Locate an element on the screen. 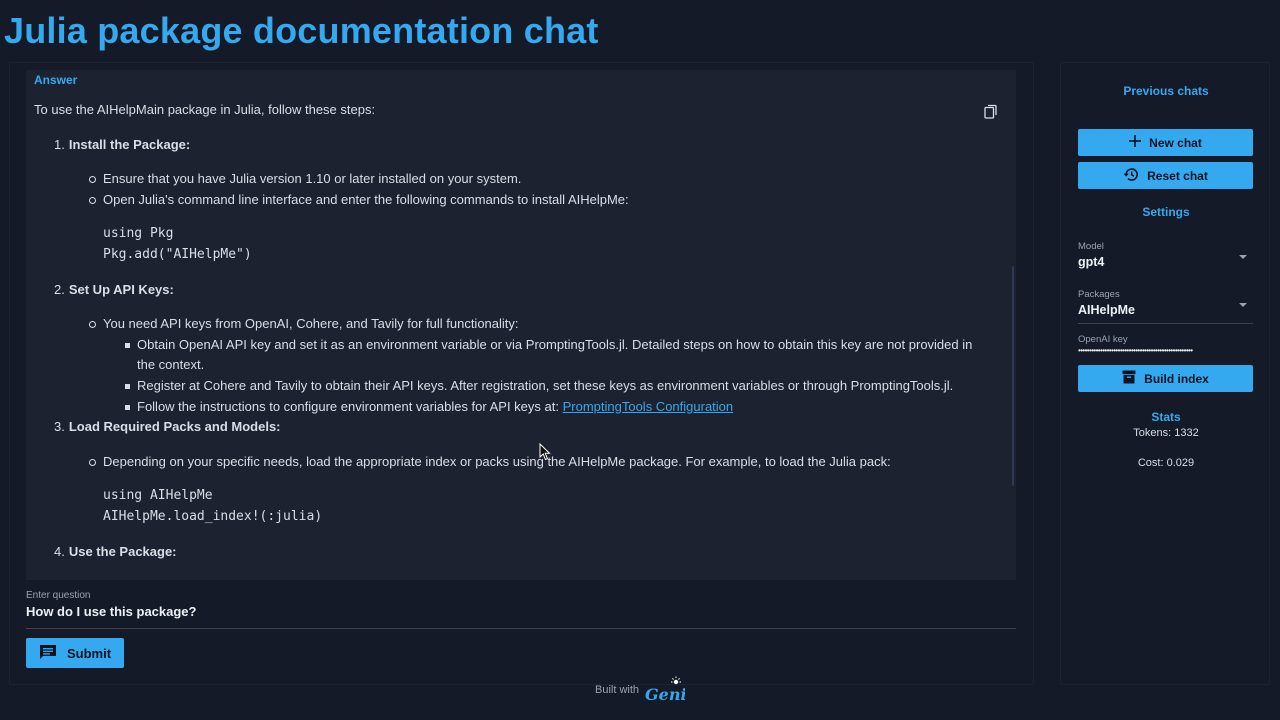 The height and width of the screenshot is (720, 1280). step-title: 4. Use the Package: is located at coordinates (115, 551).